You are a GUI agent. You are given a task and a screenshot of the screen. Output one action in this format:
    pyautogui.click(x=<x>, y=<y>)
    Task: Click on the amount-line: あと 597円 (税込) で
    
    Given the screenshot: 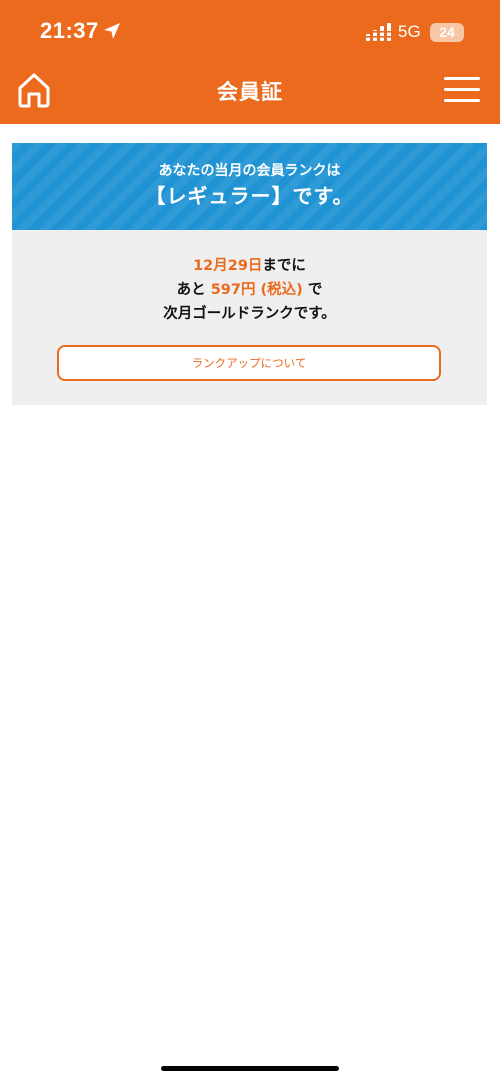 What is the action you would take?
    pyautogui.click(x=249, y=290)
    